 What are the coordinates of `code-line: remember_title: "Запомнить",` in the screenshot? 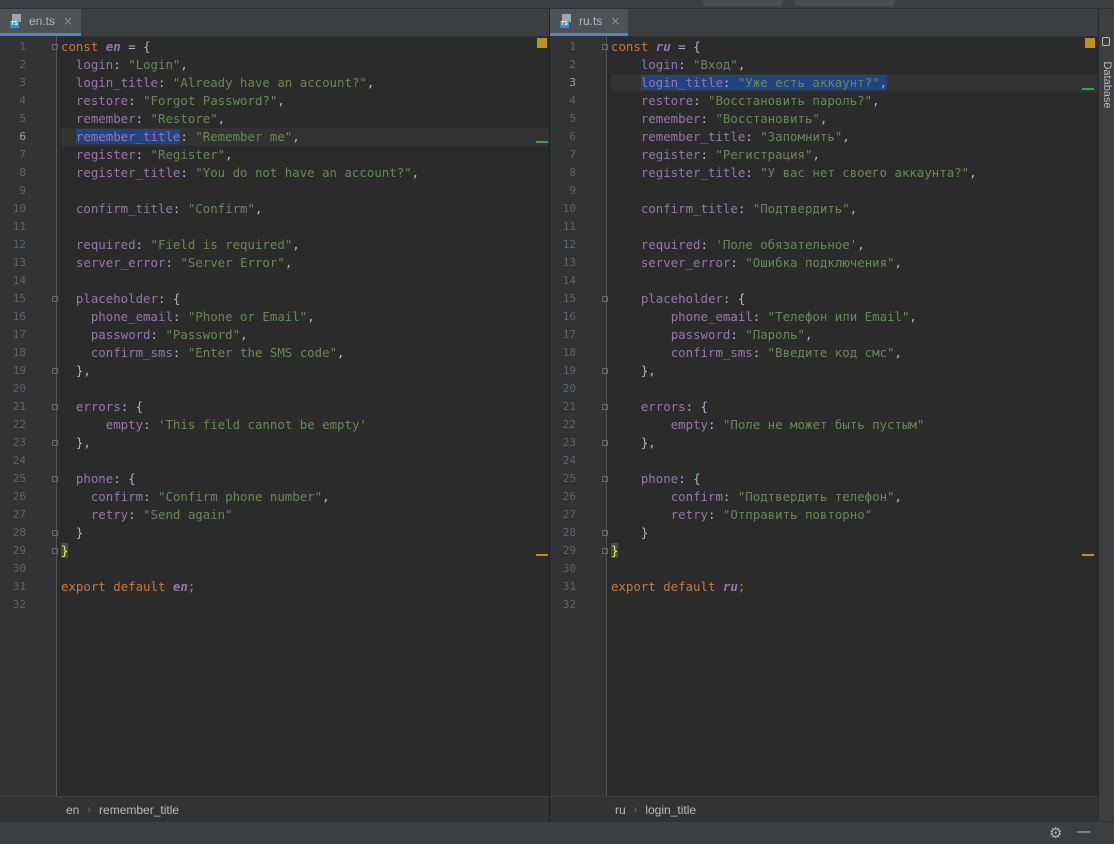 It's located at (854, 137).